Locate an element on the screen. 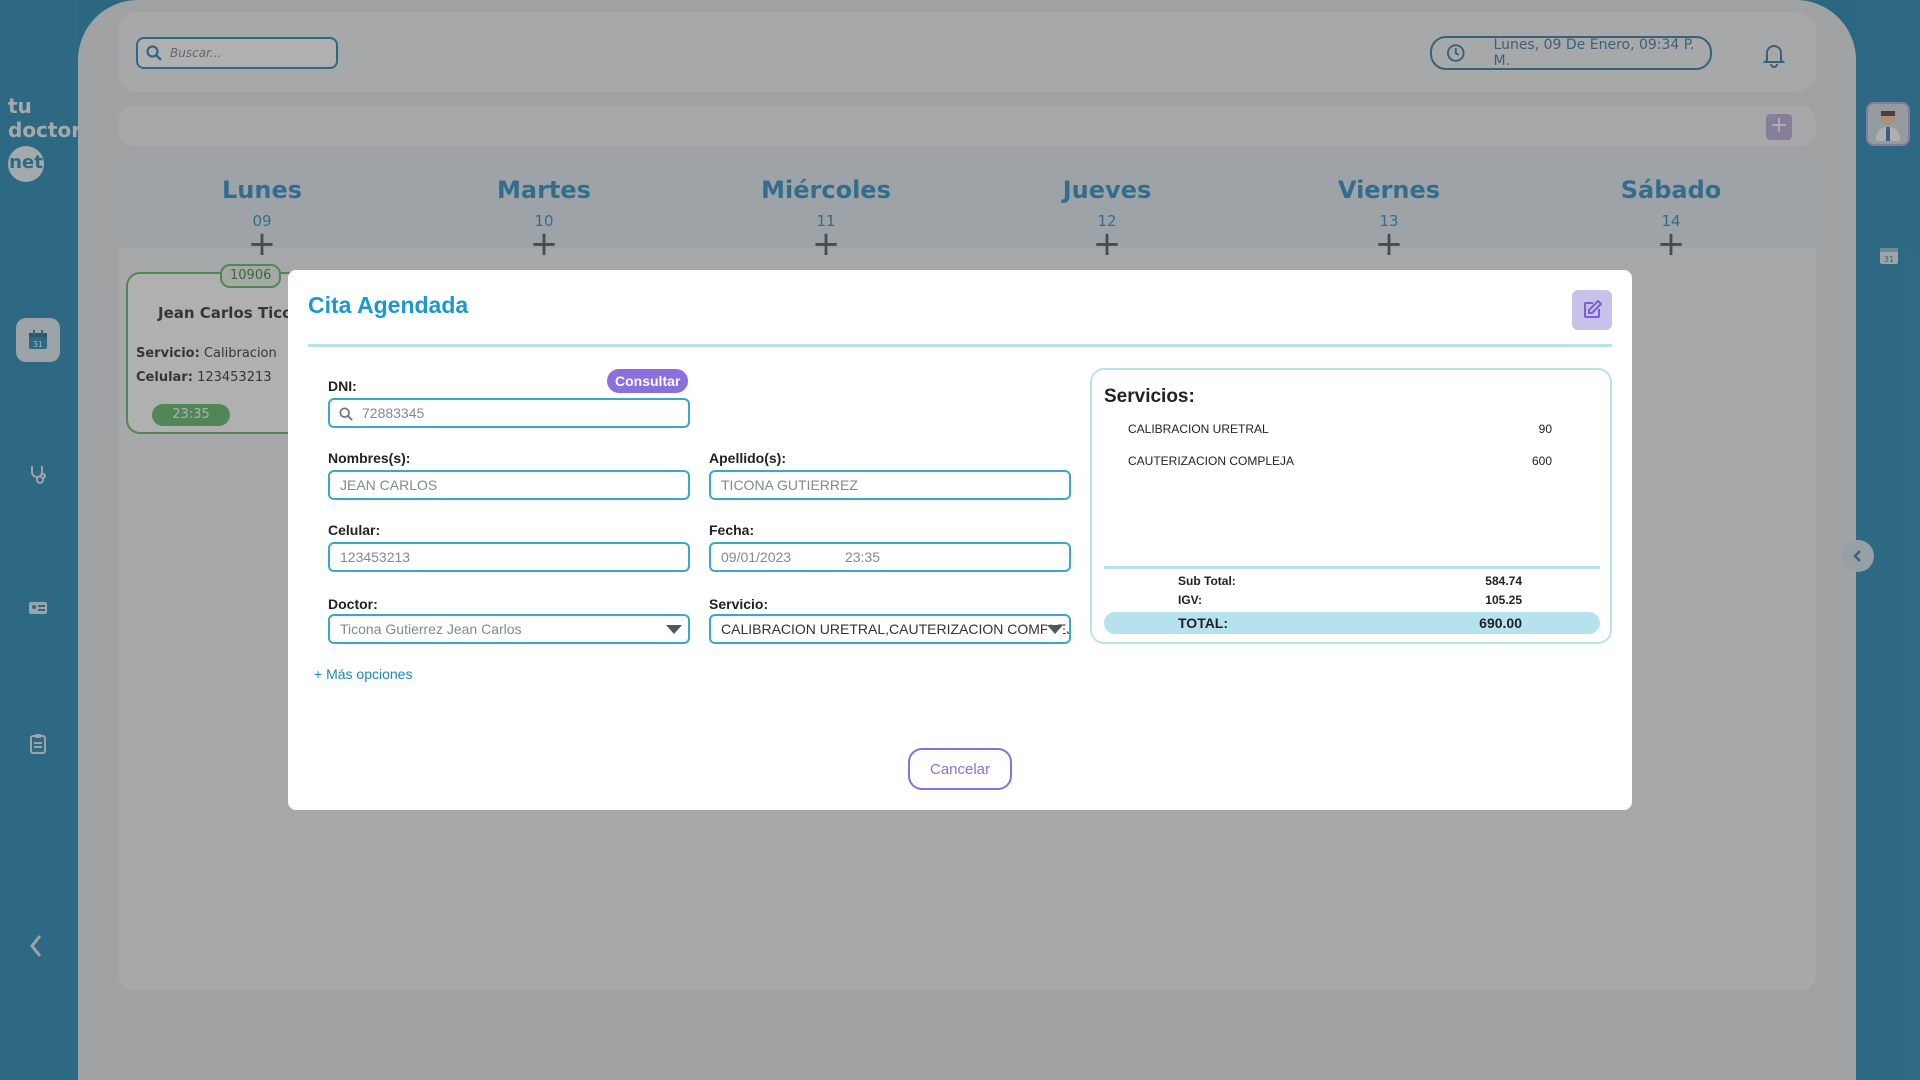  nav-calendar-button: 31 is located at coordinates (38, 340).